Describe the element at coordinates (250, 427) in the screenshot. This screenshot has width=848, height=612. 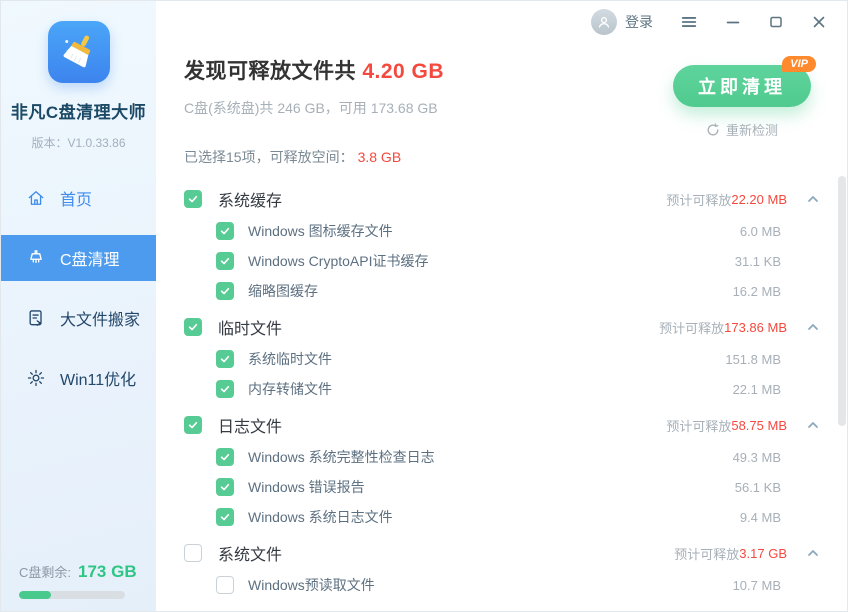
I see `category-name: 日志文件` at that location.